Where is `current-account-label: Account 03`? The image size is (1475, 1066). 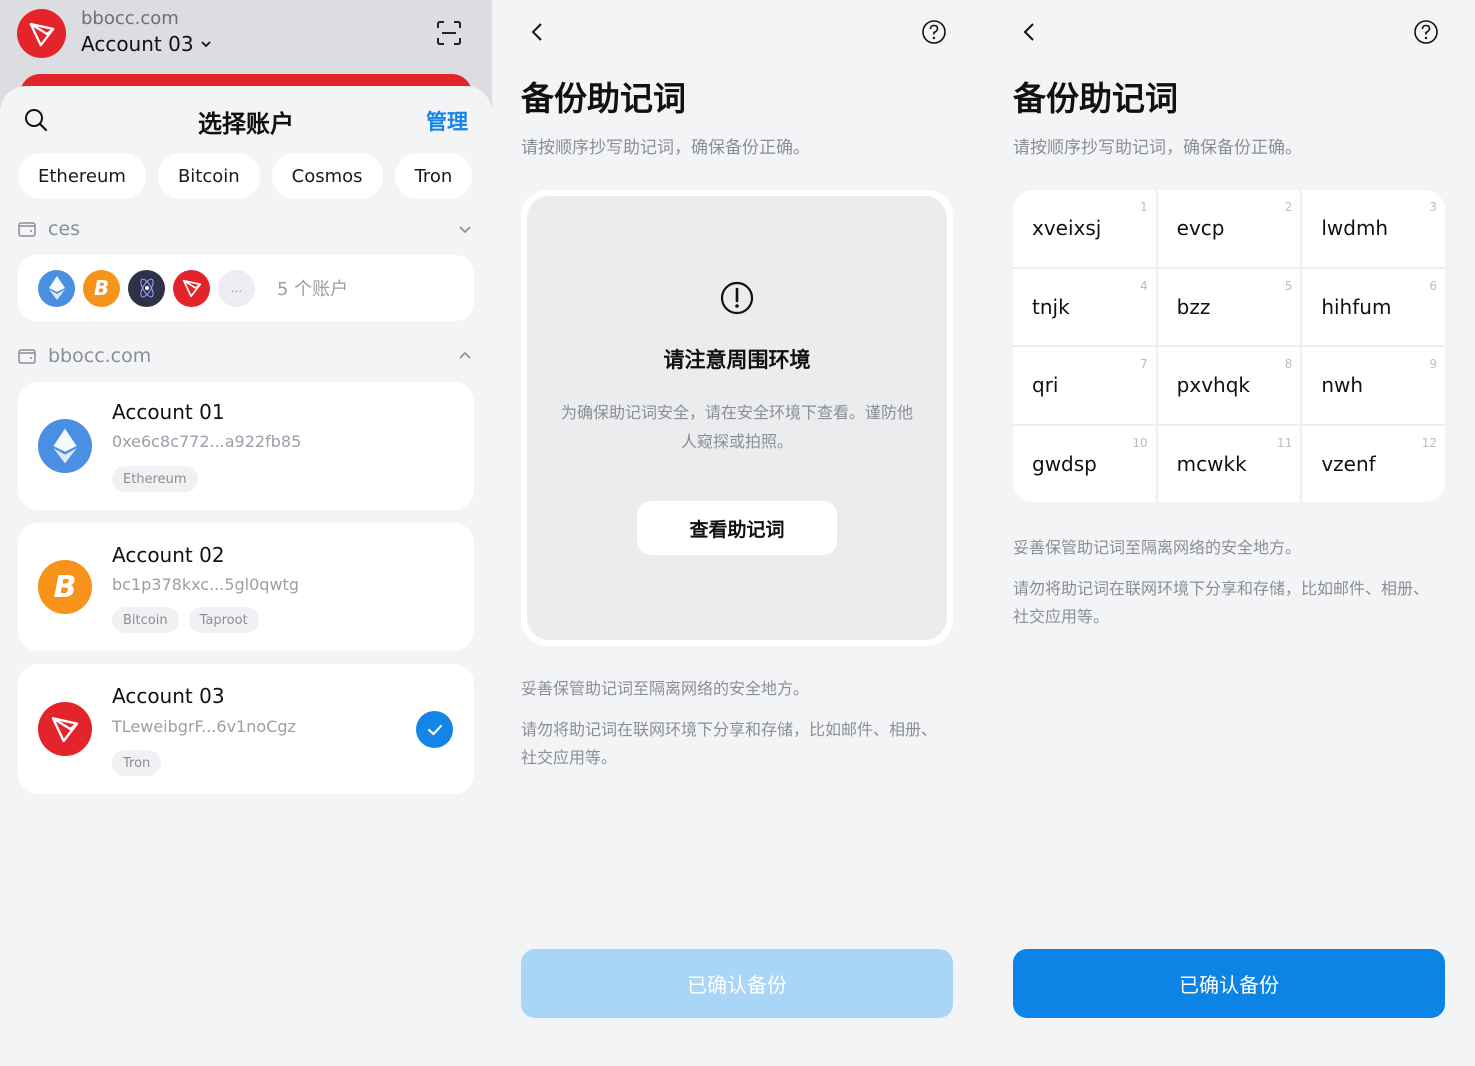
current-account-label: Account 03 is located at coordinates (137, 44).